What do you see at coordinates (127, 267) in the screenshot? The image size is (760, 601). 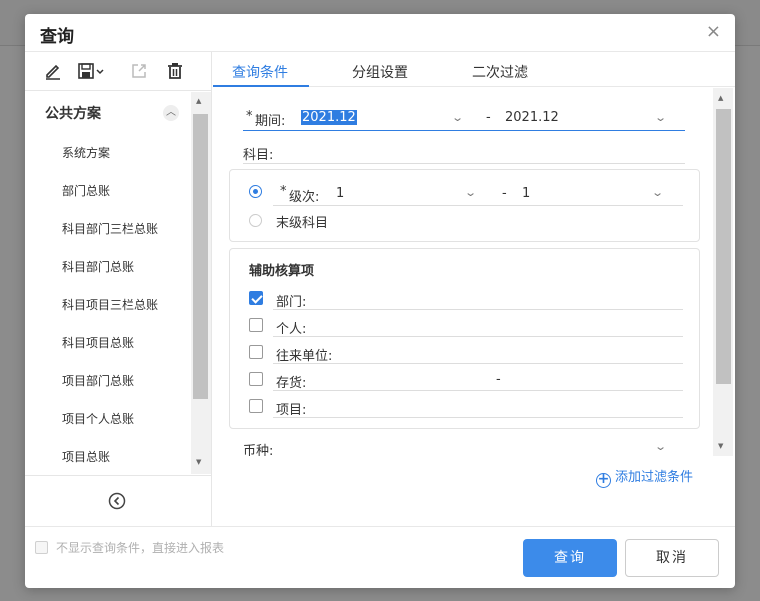 I see `scheme-item: 科目部门总账` at bounding box center [127, 267].